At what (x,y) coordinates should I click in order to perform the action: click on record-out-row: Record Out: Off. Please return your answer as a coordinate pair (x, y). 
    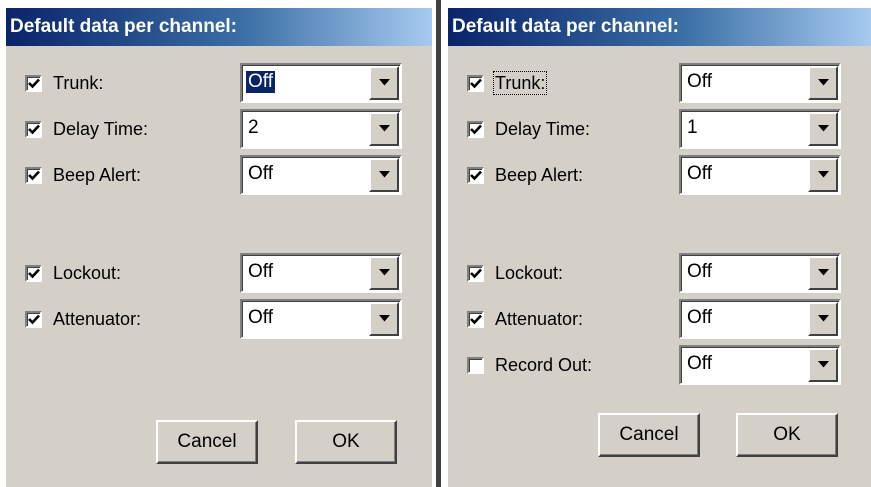
    Looking at the image, I should click on (659, 365).